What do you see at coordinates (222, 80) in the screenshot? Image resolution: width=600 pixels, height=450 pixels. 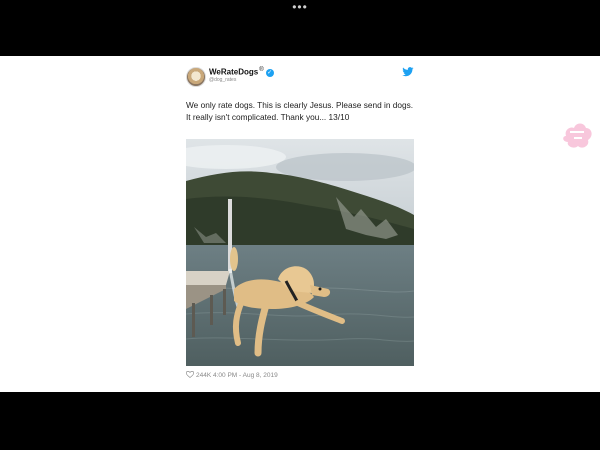 I see `author-handle: @dog_rates` at bounding box center [222, 80].